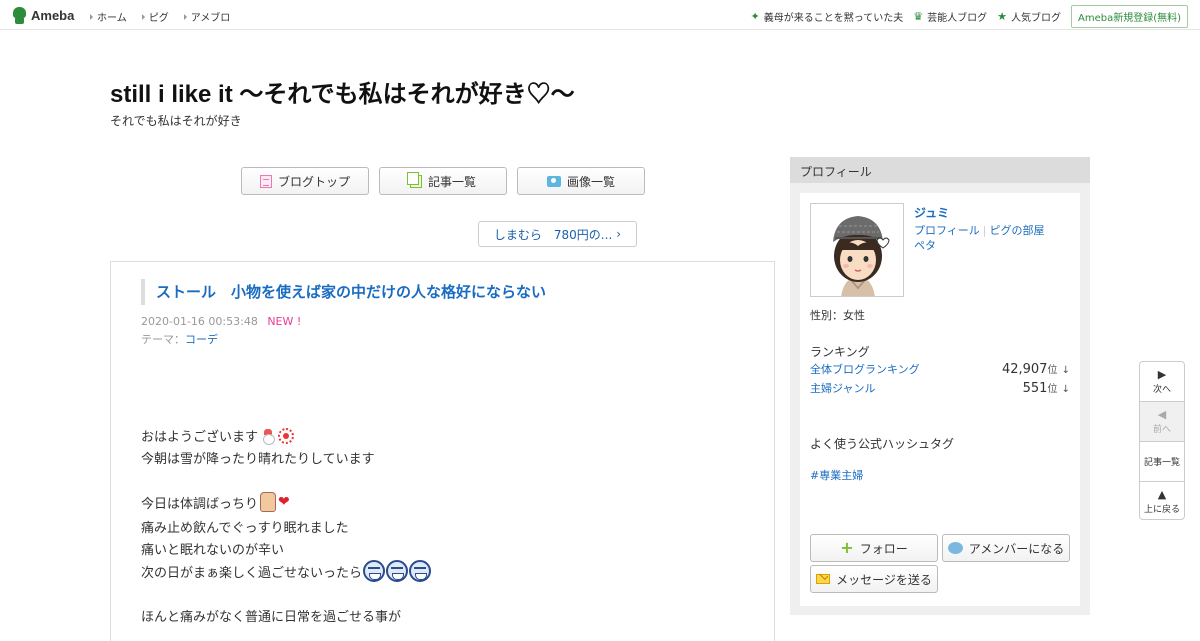  I want to click on trending-topic-link: ✦ 義母が来ることを黙っていた夫, so click(827, 16).